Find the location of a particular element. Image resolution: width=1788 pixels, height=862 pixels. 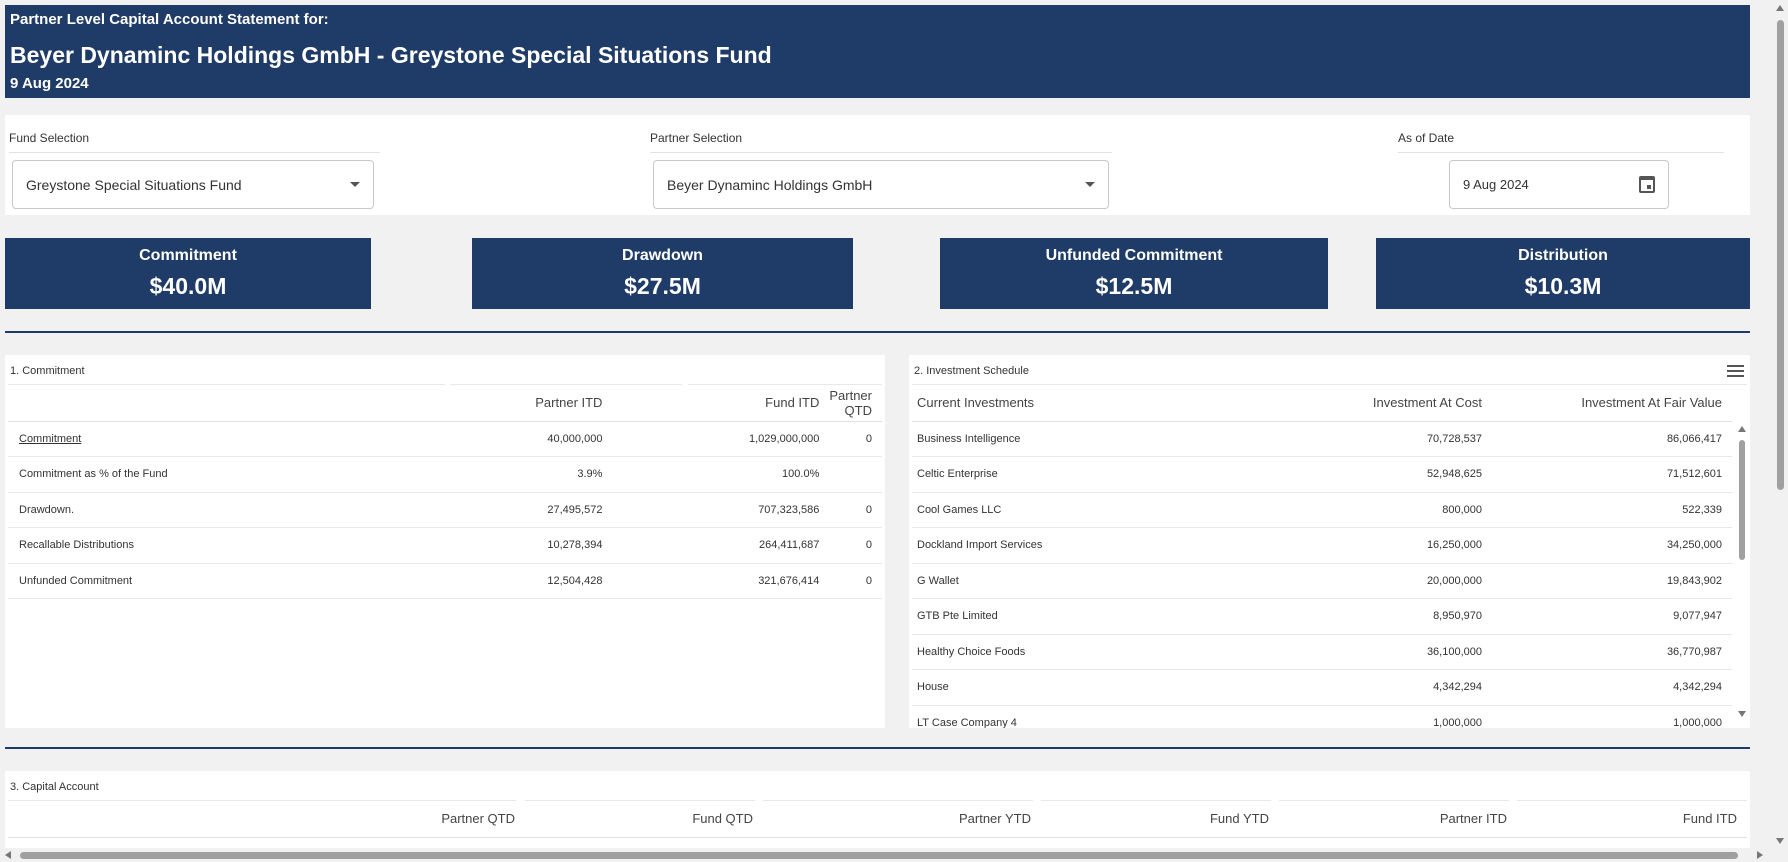

scroll-right-icon is located at coordinates (1760, 855).